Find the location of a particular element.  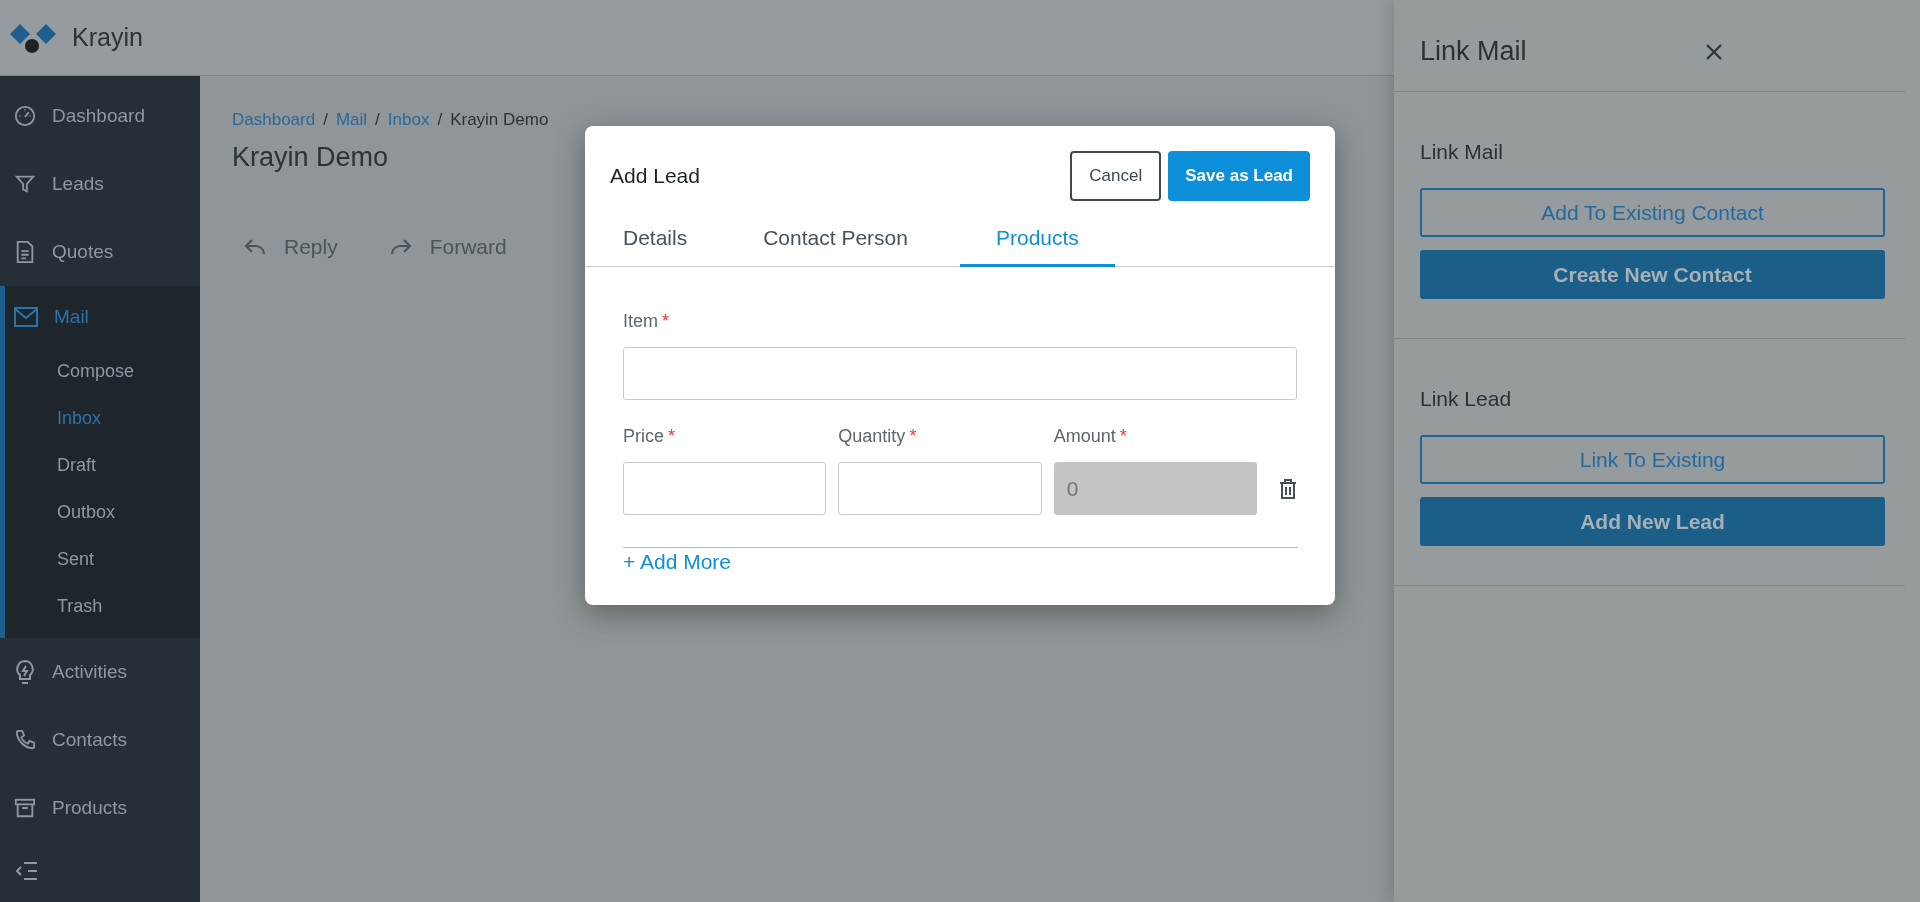

panel-title: Link Mail is located at coordinates (1474, 51).